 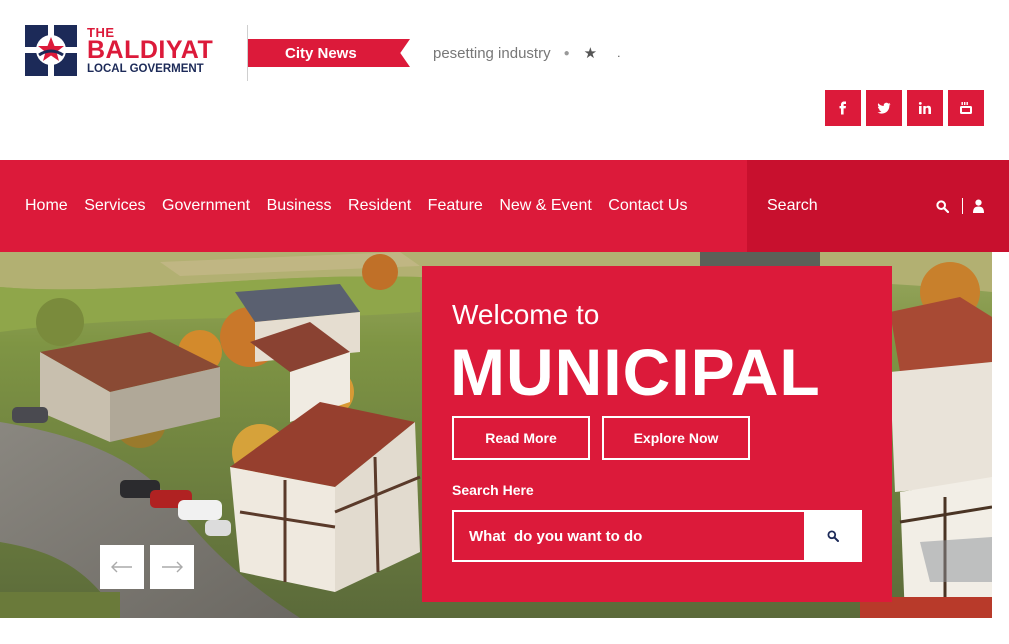 I want to click on logo-star-icon, so click(x=51, y=50).